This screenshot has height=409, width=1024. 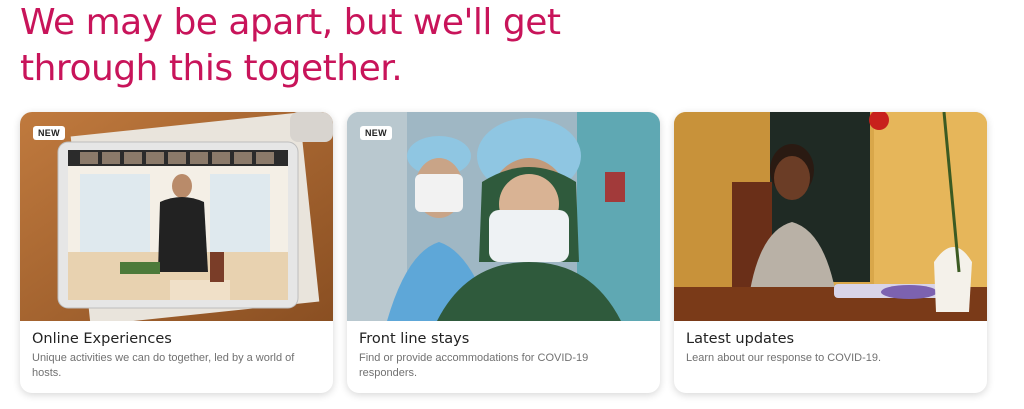 I want to click on card-title: Latest updates, so click(x=740, y=339).